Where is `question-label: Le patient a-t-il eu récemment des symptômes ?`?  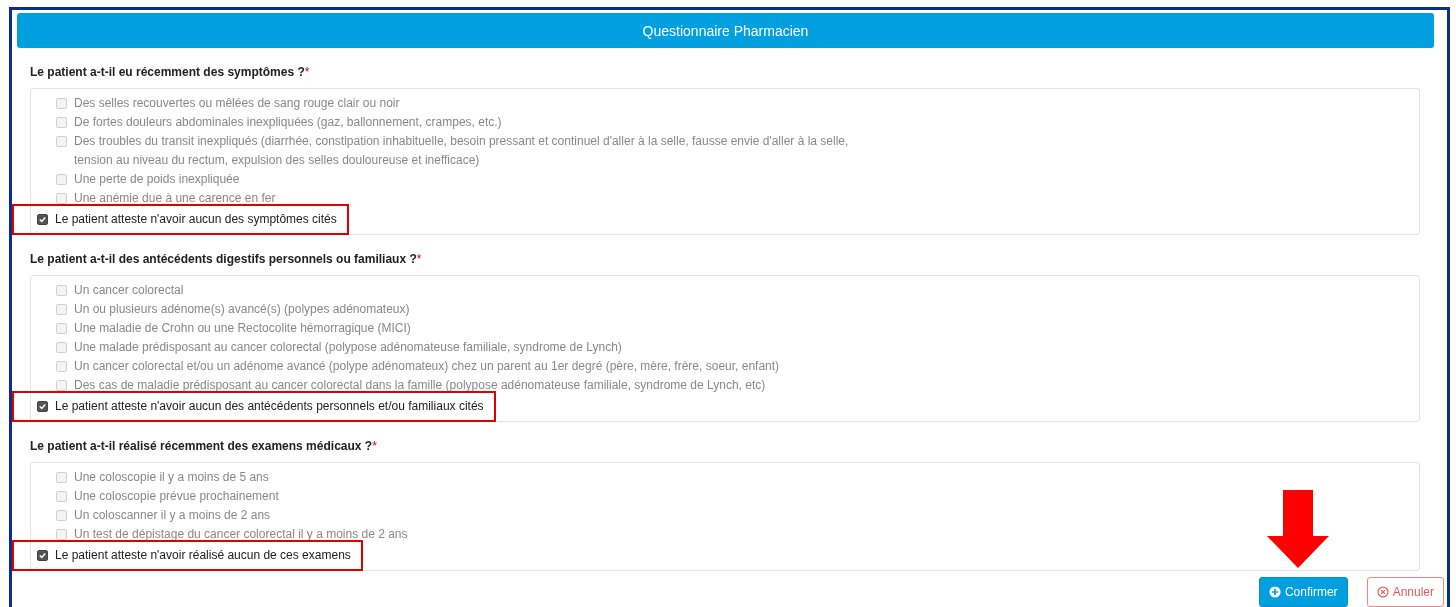
question-label: Le patient a-t-il eu récemment des symptômes ? is located at coordinates (167, 72).